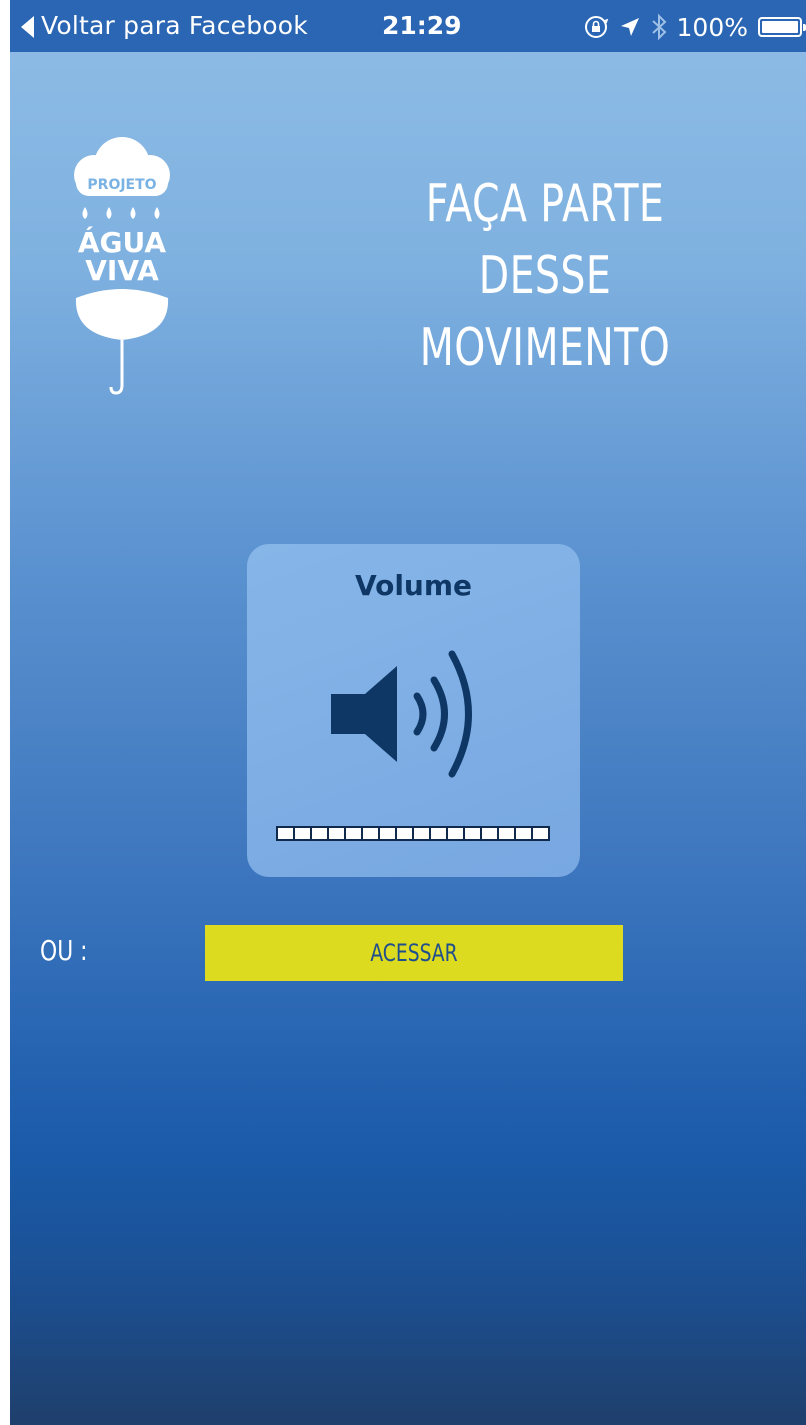 The image size is (806, 1425). What do you see at coordinates (712, 27) in the screenshot?
I see `battery-percent: 100%` at bounding box center [712, 27].